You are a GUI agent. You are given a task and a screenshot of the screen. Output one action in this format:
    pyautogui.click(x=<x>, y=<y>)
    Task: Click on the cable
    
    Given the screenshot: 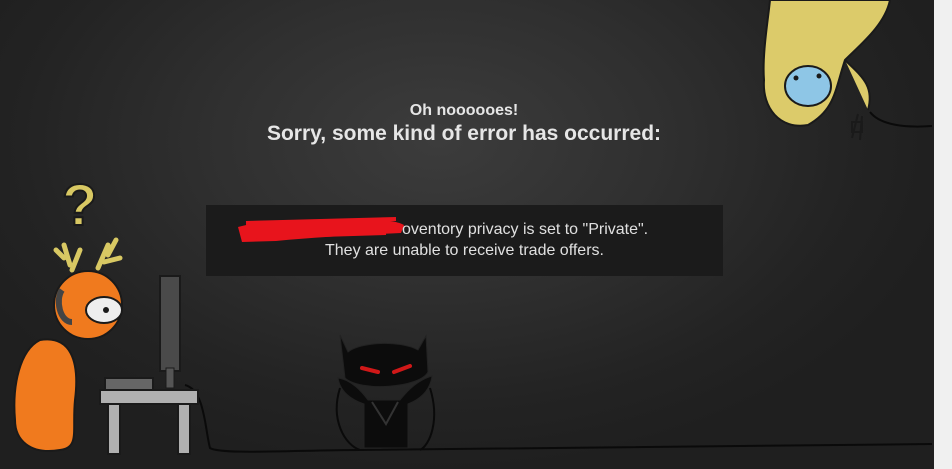 What is the action you would take?
    pyautogui.click(x=558, y=418)
    